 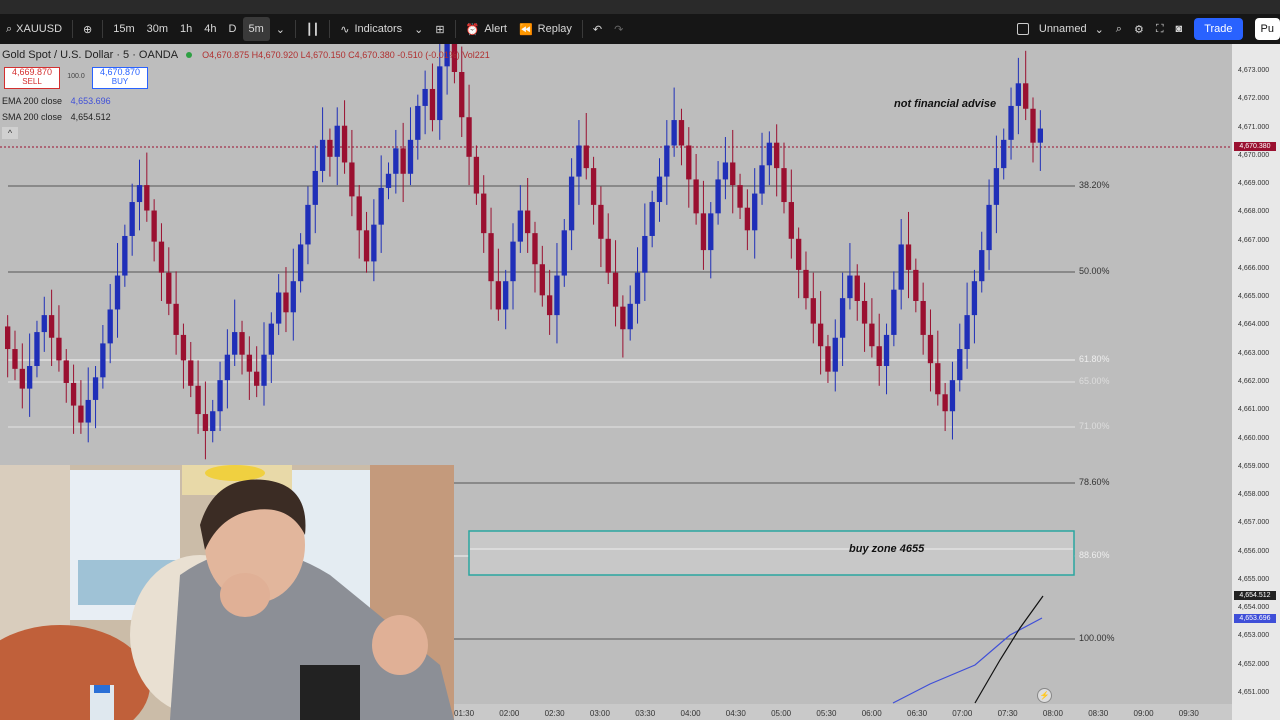 I want to click on bid-ask-panel: 4,669.870 SELL 100.0 4,670.870 BUY, so click(x=76, y=78).